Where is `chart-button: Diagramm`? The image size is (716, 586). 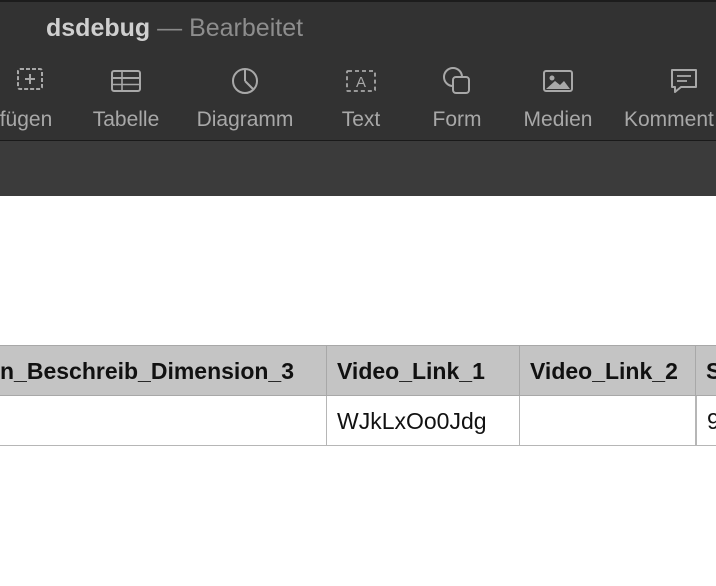 chart-button: Diagramm is located at coordinates (245, 100).